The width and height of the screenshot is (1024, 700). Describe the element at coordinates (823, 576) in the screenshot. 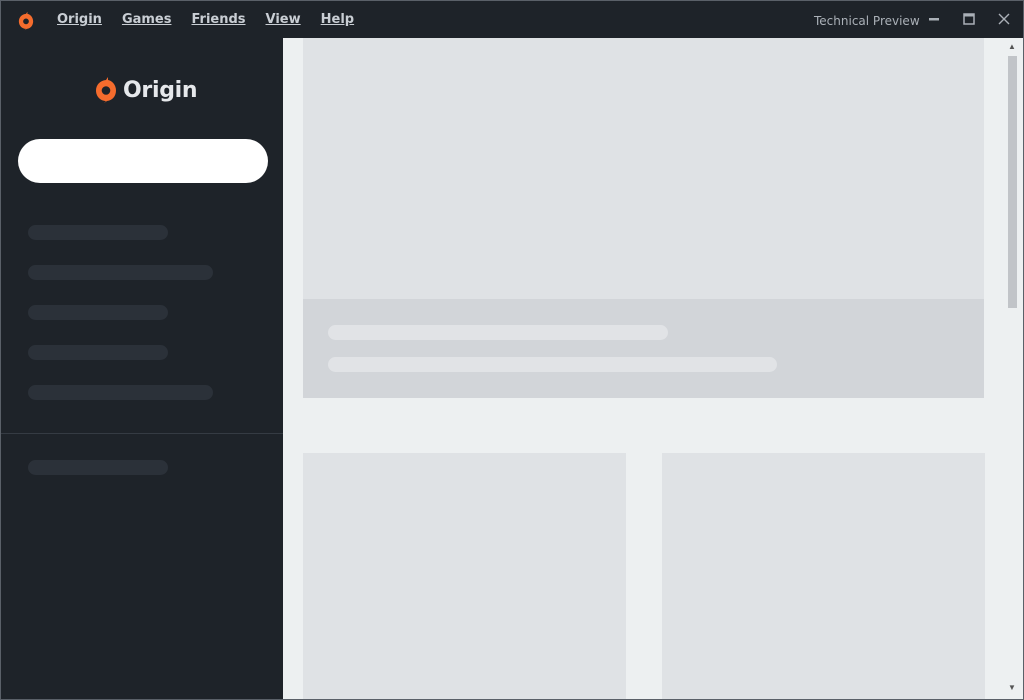

I see `tile-placeholder-right` at that location.